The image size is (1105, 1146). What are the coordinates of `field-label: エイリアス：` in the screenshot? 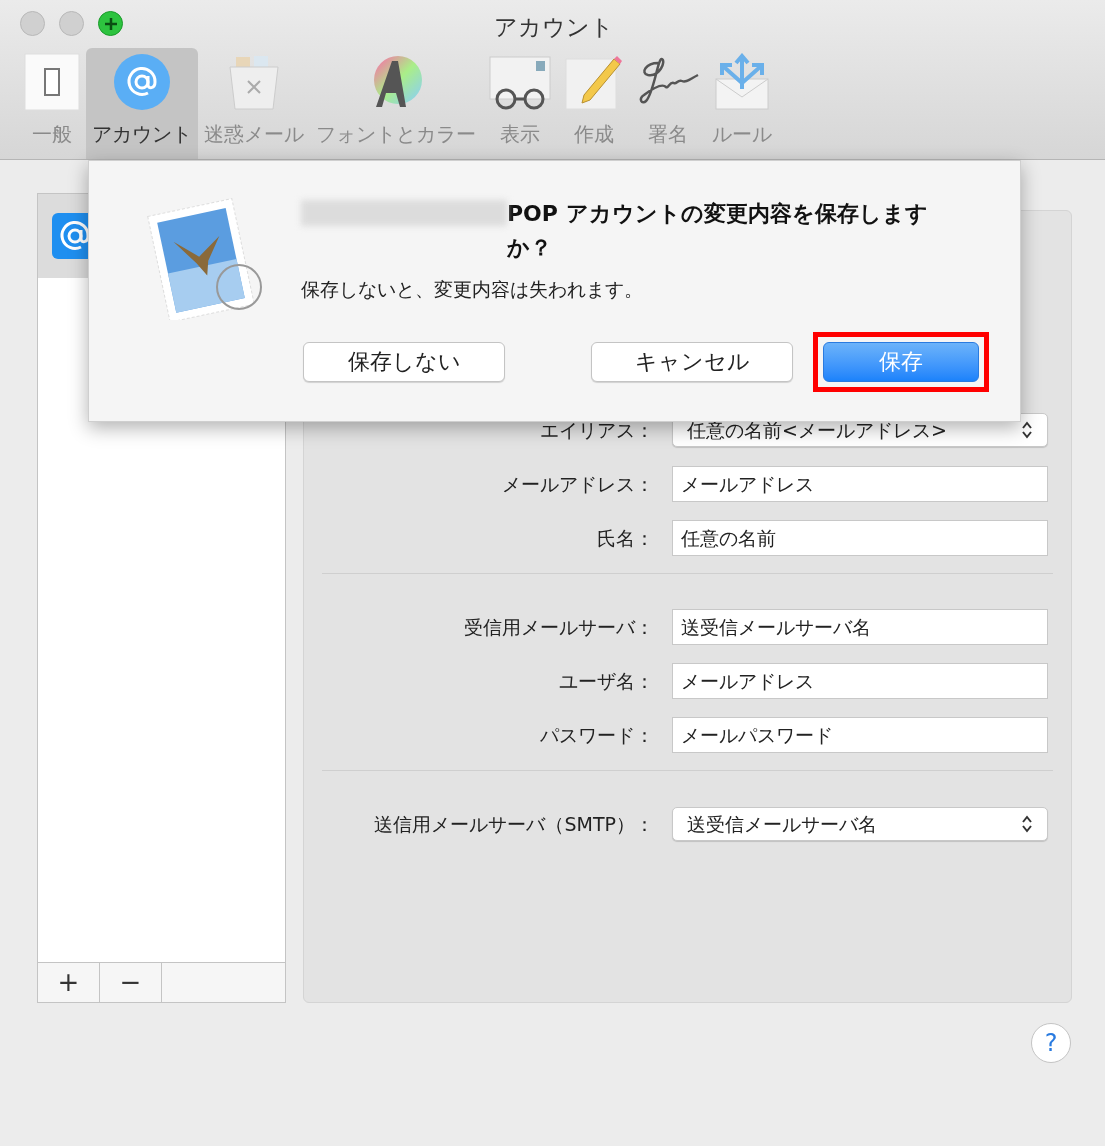 It's located at (596, 430).